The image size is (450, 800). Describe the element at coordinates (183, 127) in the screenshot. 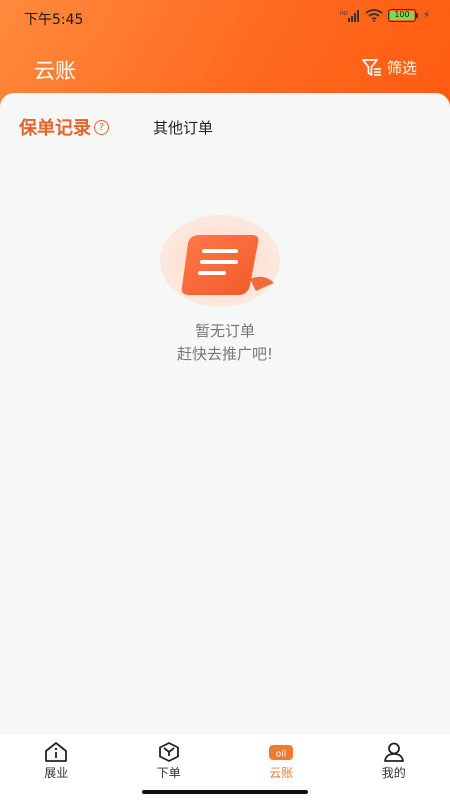

I see `tab-other-orders: 其他订单` at that location.